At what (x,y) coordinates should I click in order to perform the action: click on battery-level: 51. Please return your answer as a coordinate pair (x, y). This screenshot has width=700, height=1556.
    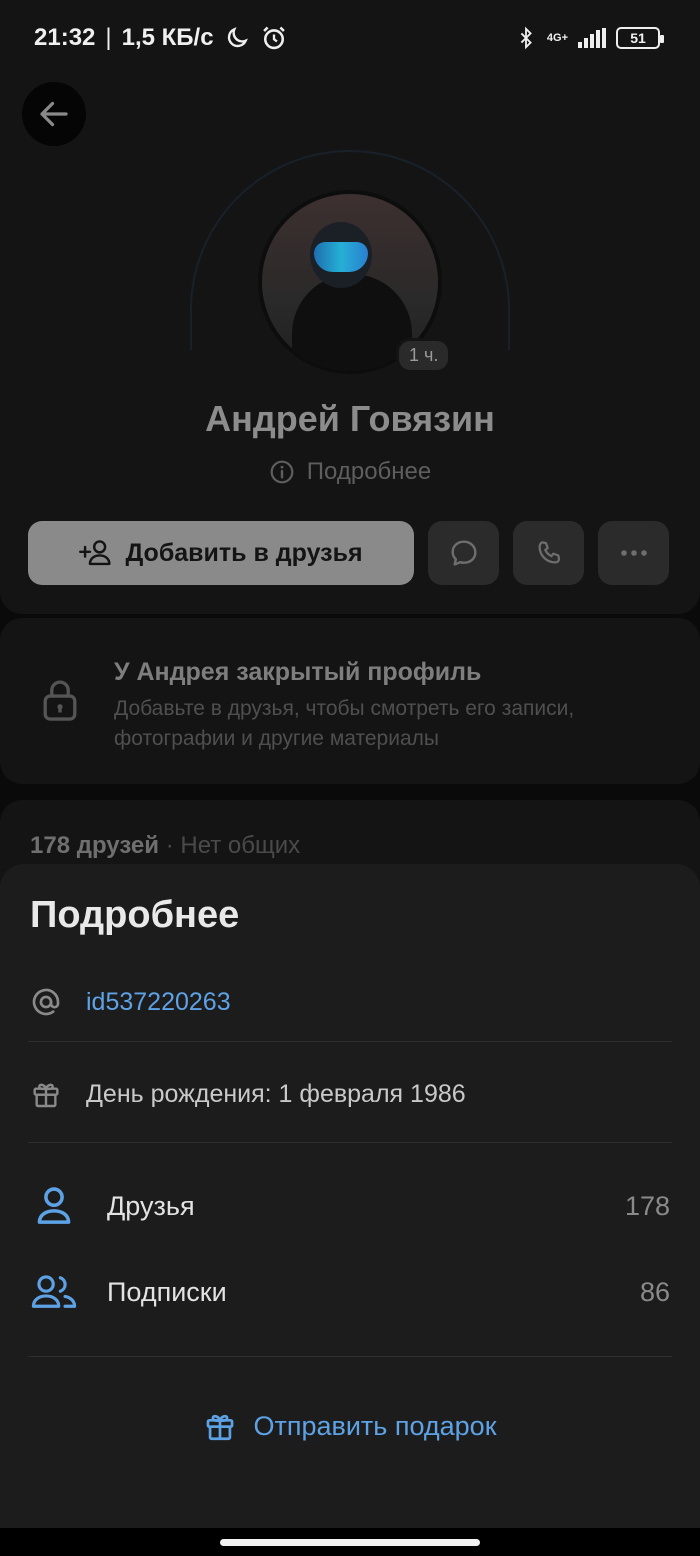
    Looking at the image, I should click on (638, 38).